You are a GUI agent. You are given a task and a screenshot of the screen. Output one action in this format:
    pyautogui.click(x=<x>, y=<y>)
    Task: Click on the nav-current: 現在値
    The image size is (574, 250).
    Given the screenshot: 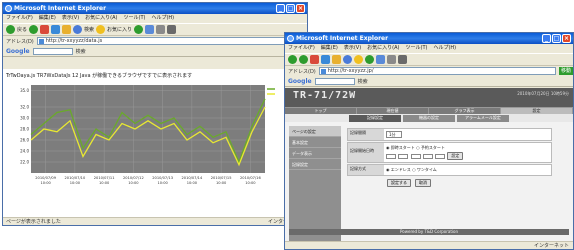 What is the action you would take?
    pyautogui.click(x=393, y=111)
    